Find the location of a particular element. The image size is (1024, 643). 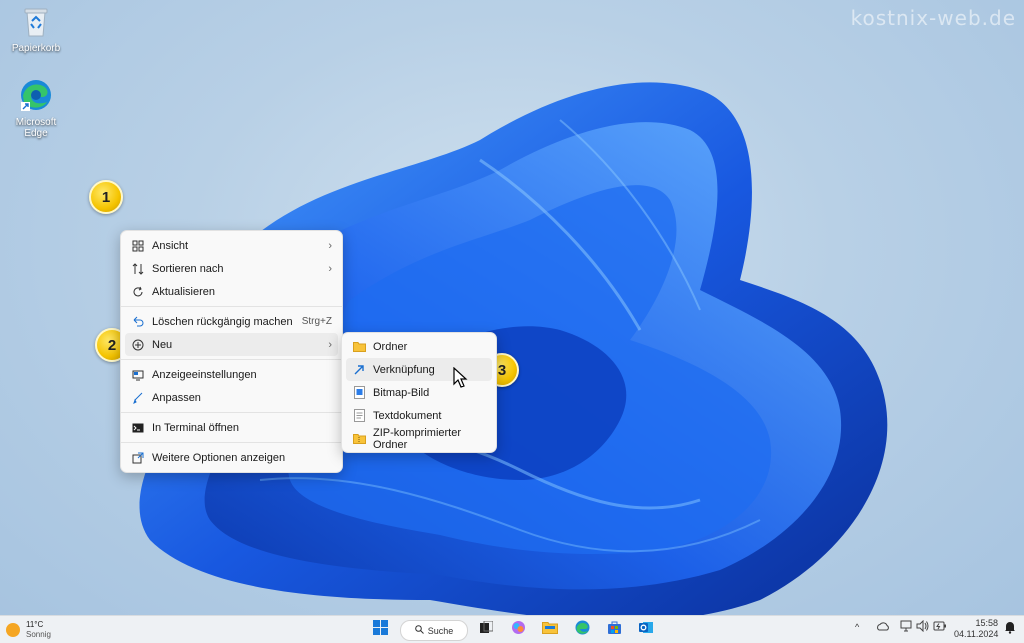

menu-item-label: Bitmap-Bild is located at coordinates (401, 392).